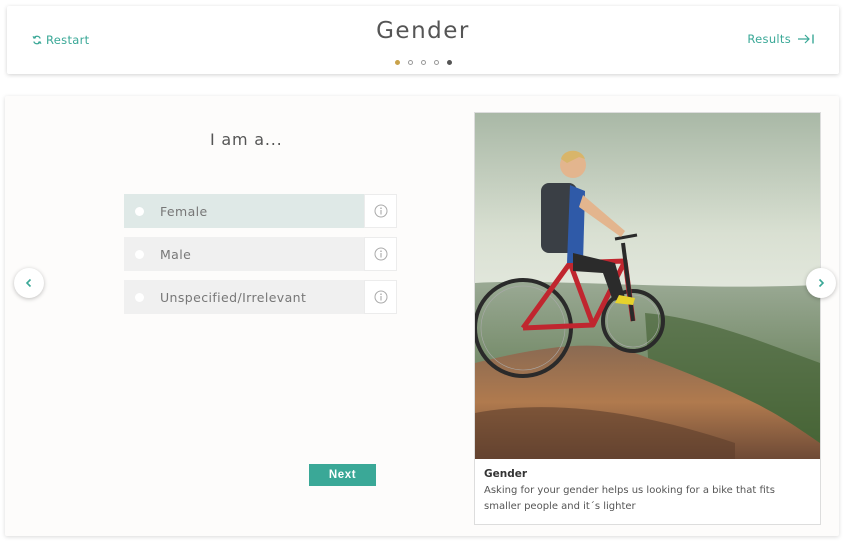 The image size is (848, 549). I want to click on option-body: Female, so click(244, 211).